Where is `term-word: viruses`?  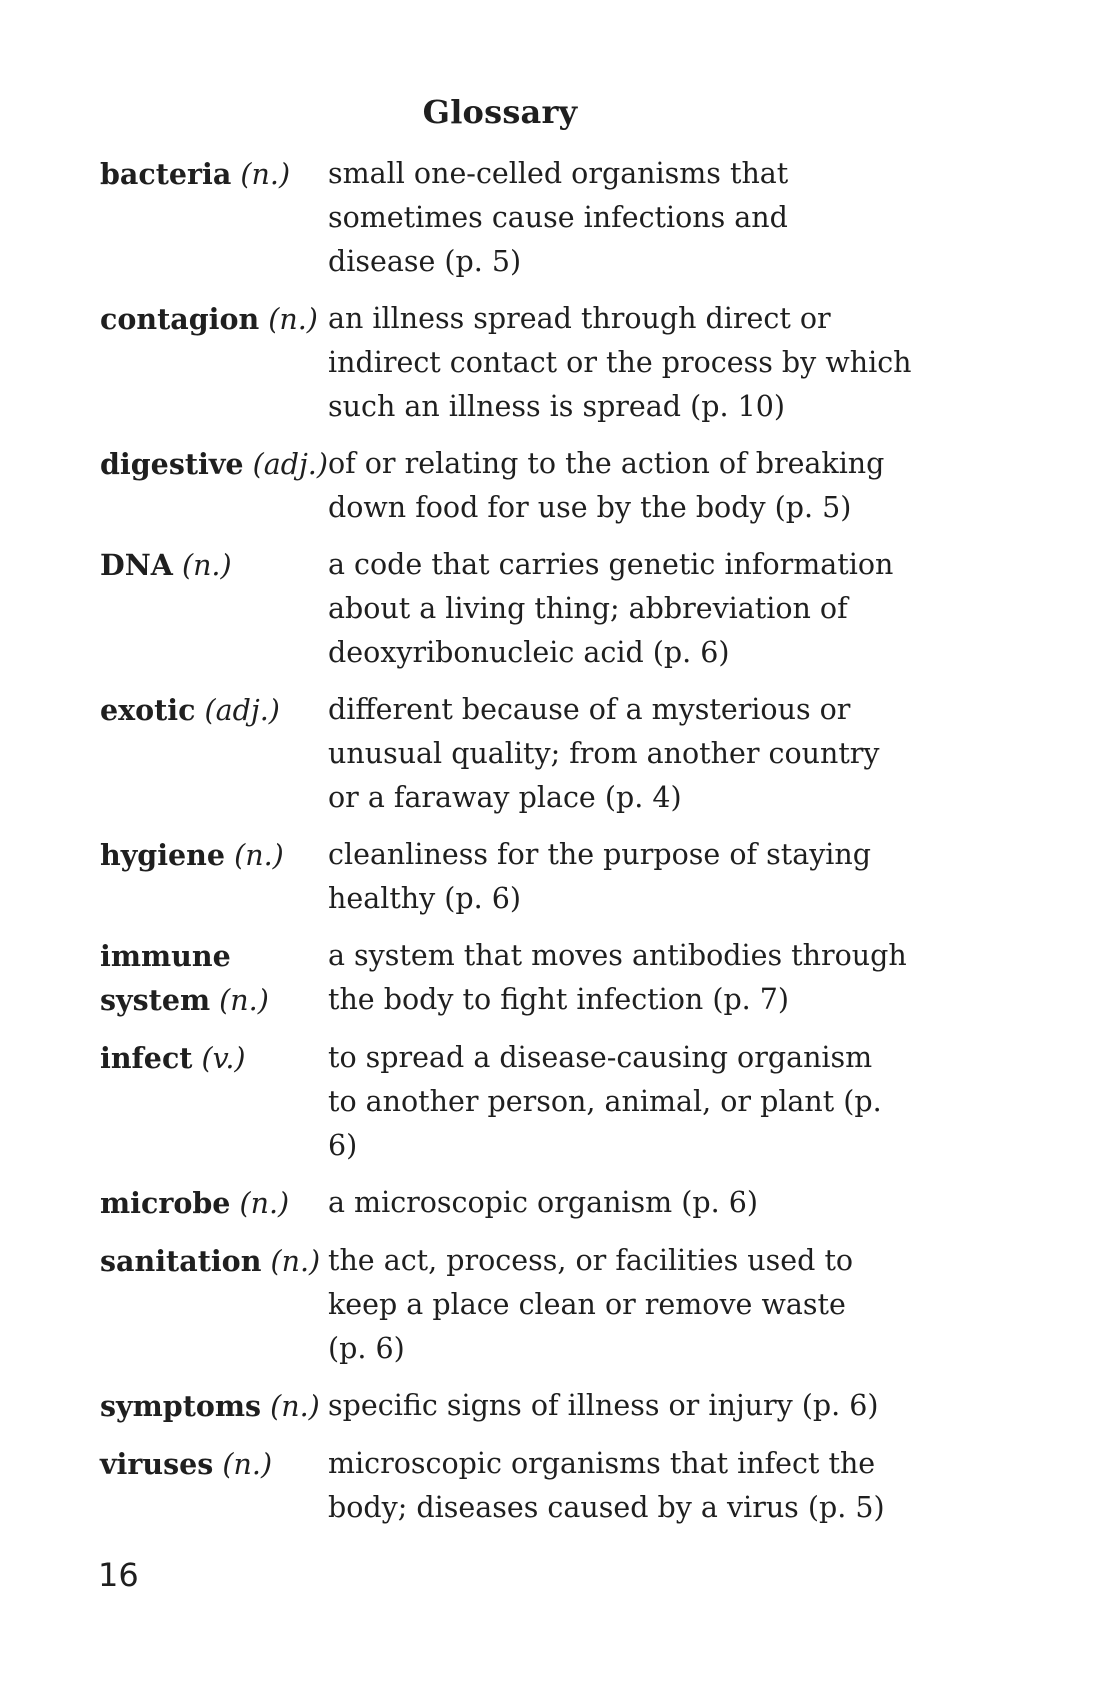
term-word: viruses is located at coordinates (157, 1464).